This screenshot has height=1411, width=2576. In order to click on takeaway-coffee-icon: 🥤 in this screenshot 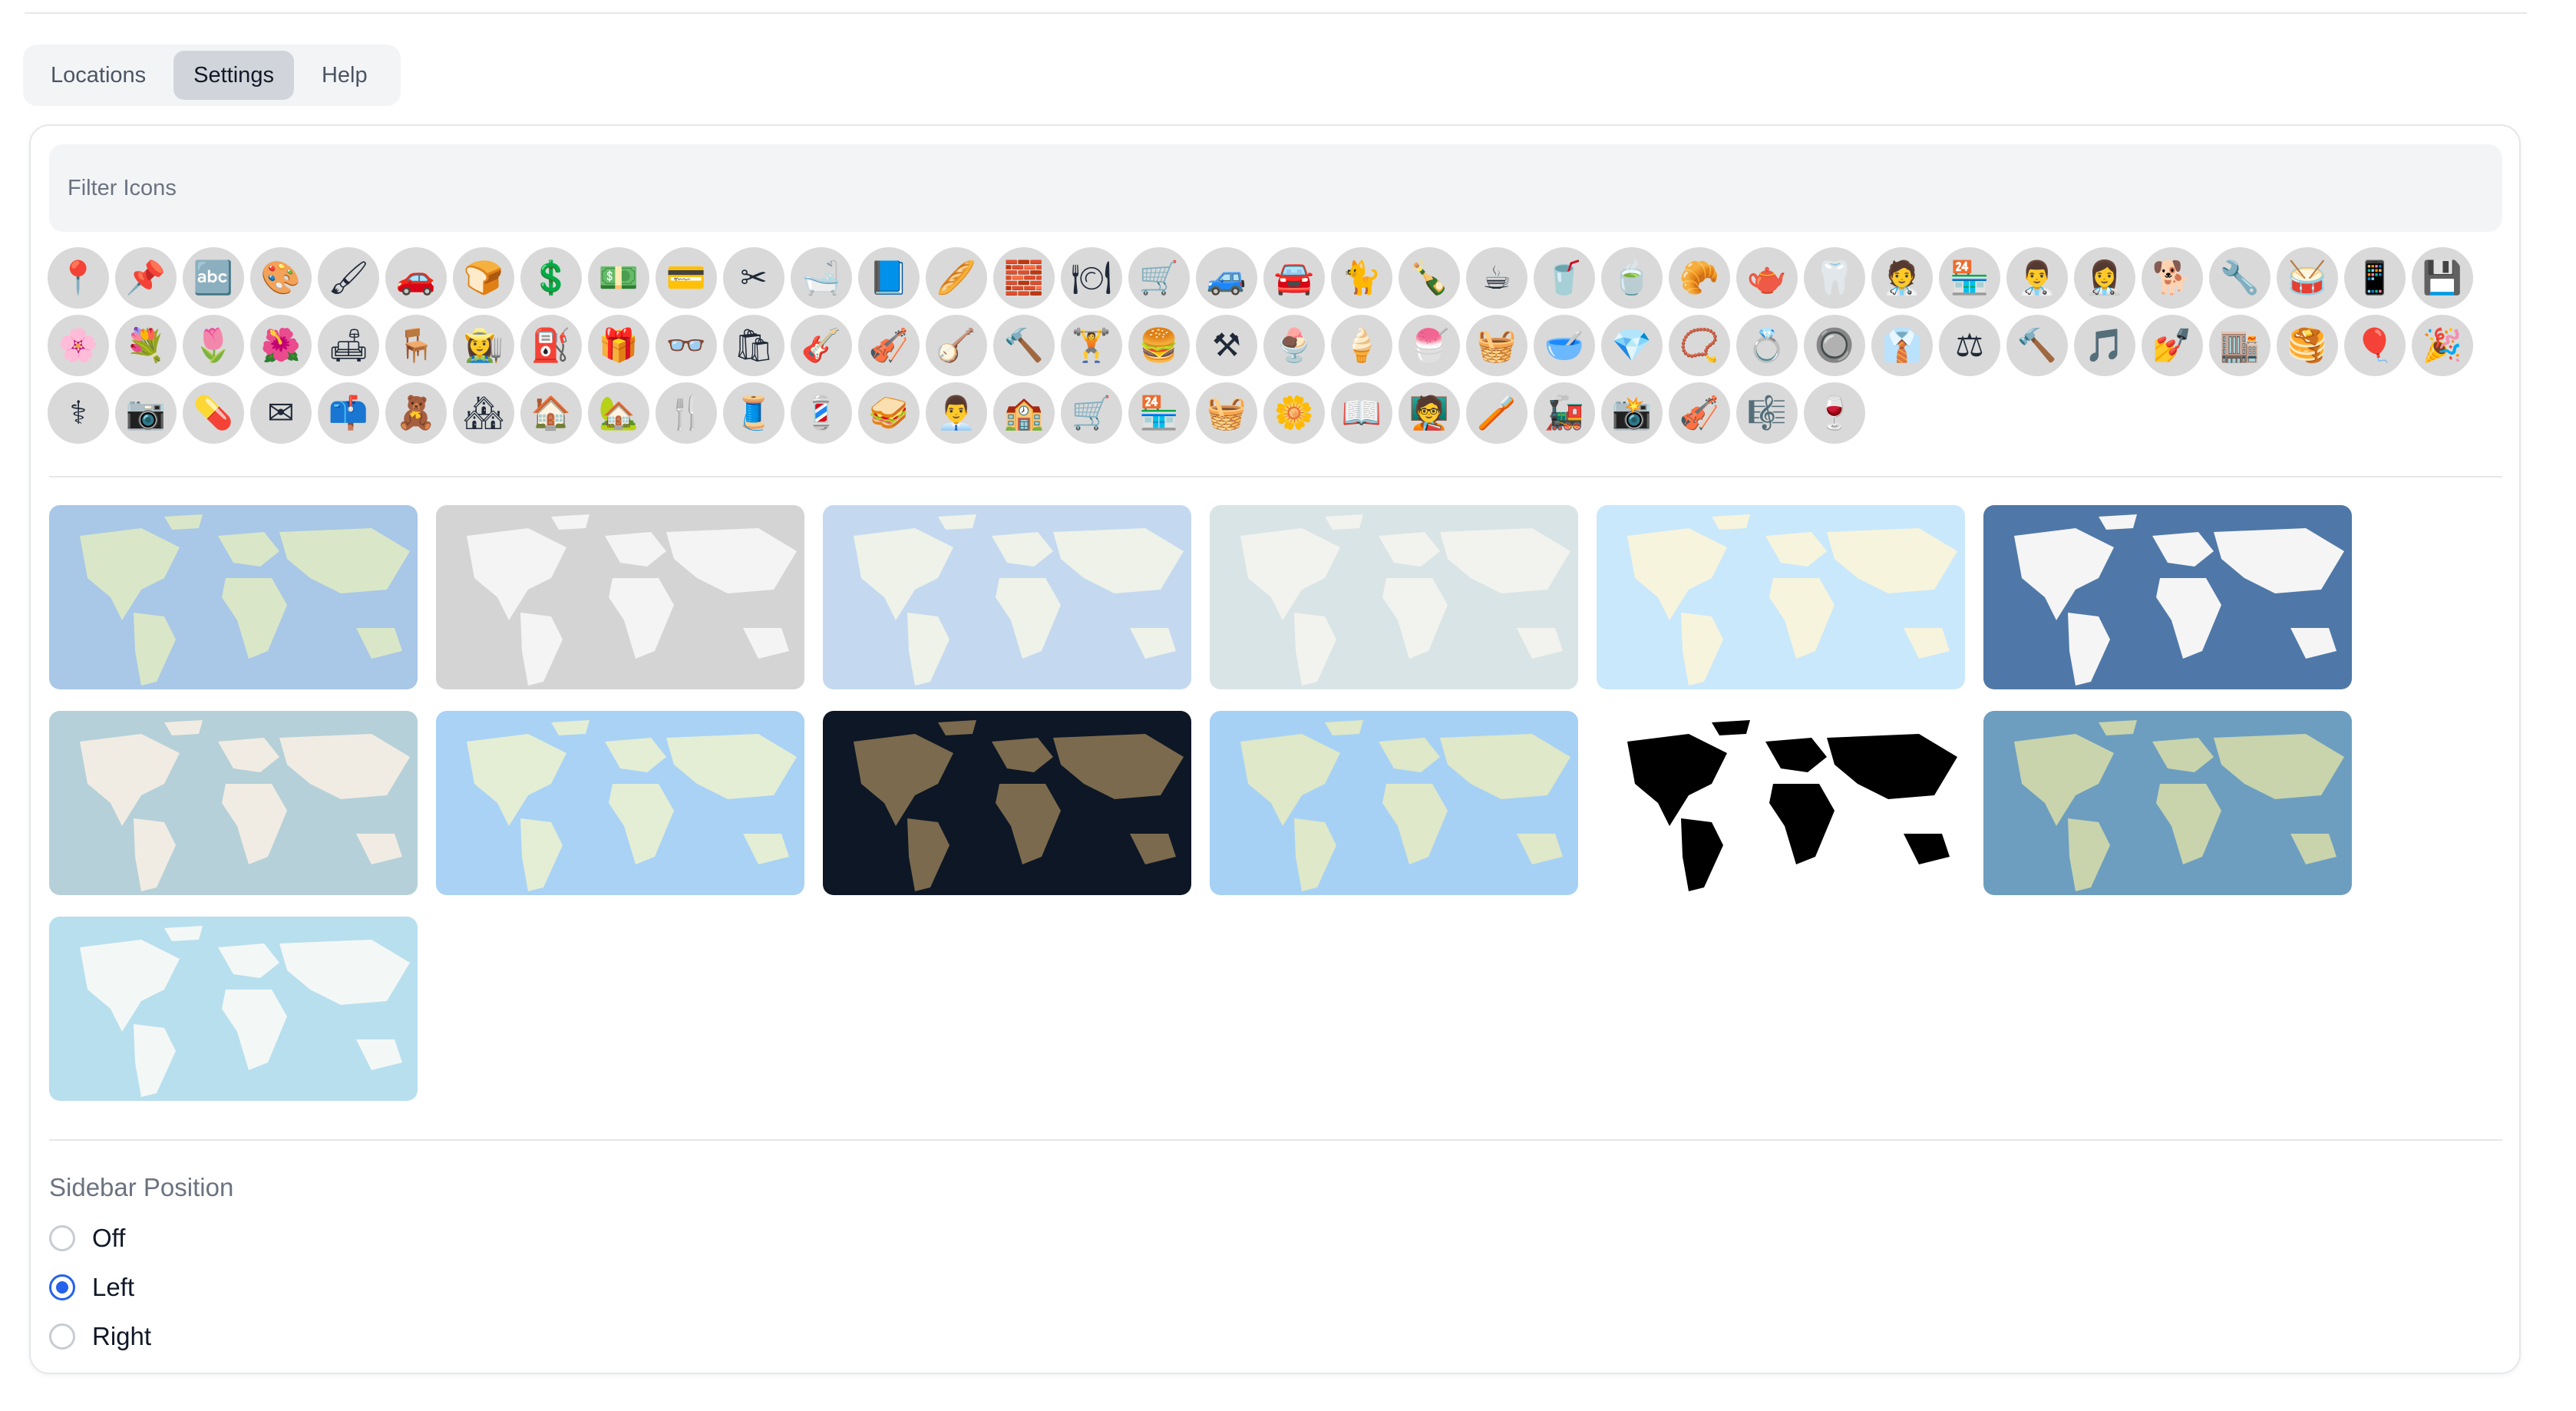, I will do `click(1564, 278)`.